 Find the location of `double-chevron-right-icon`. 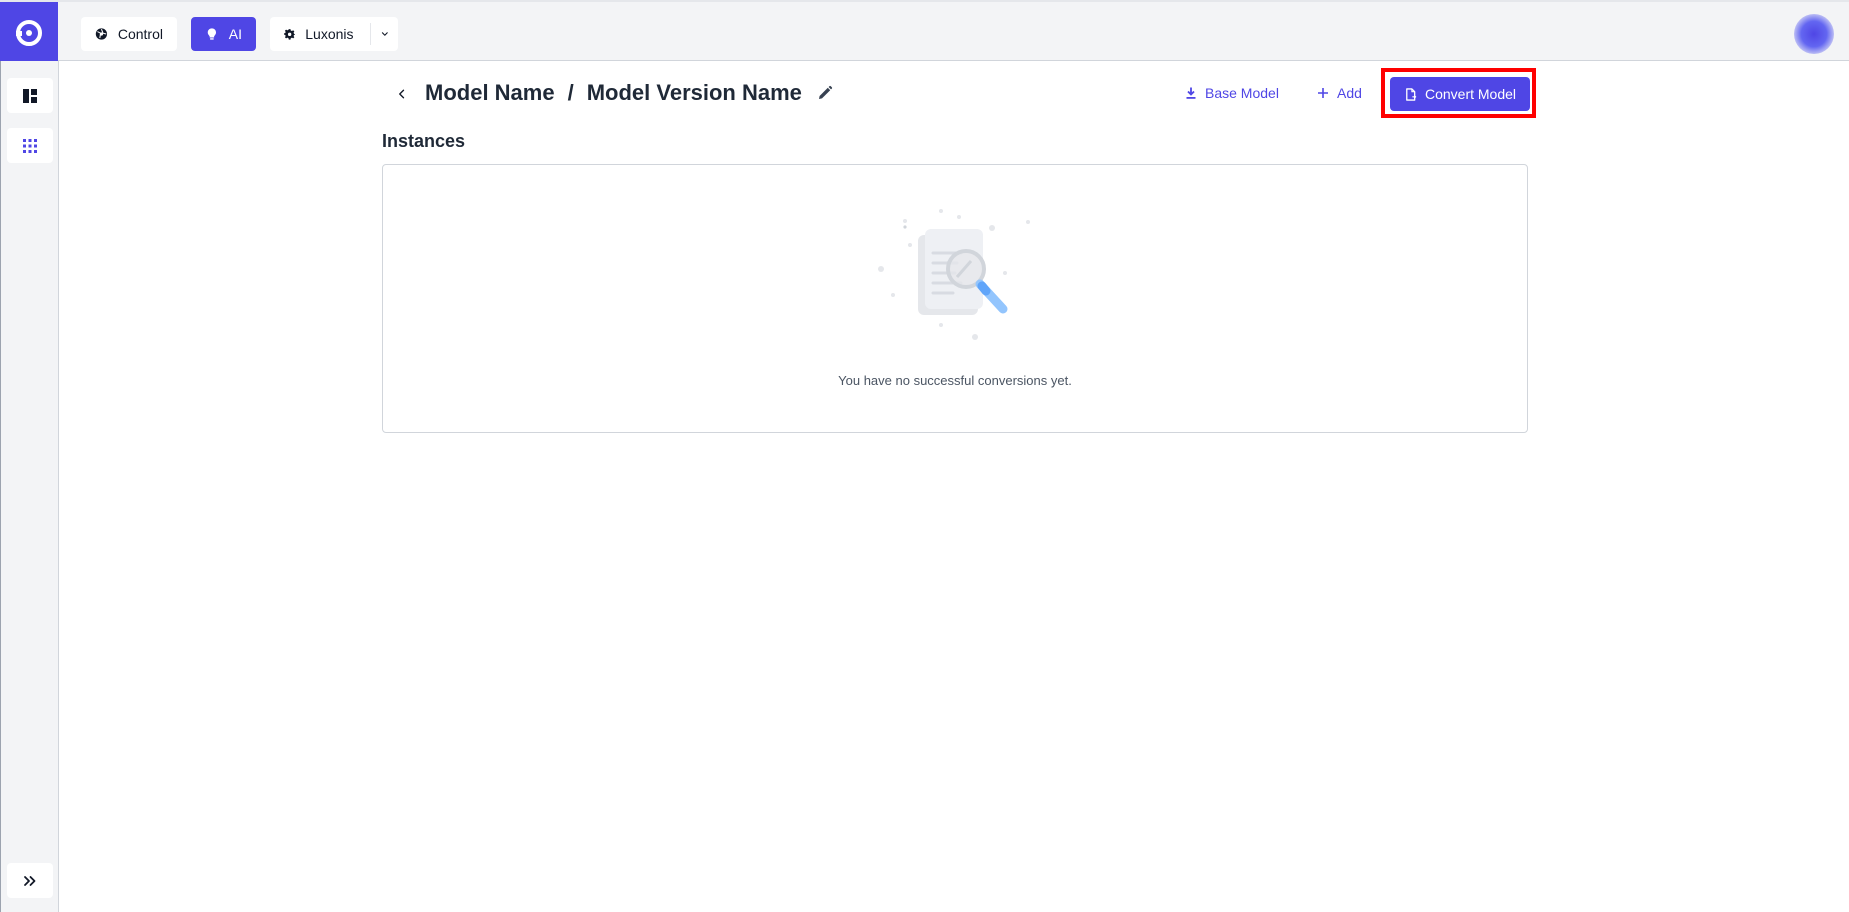

double-chevron-right-icon is located at coordinates (30, 880).